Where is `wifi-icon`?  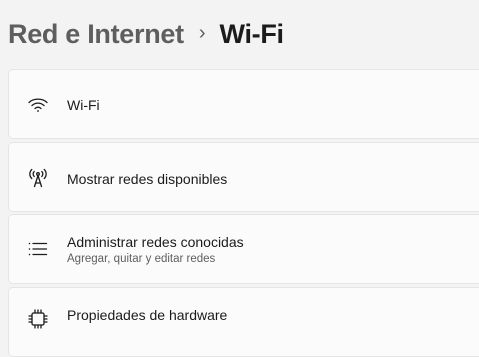 wifi-icon is located at coordinates (38, 105).